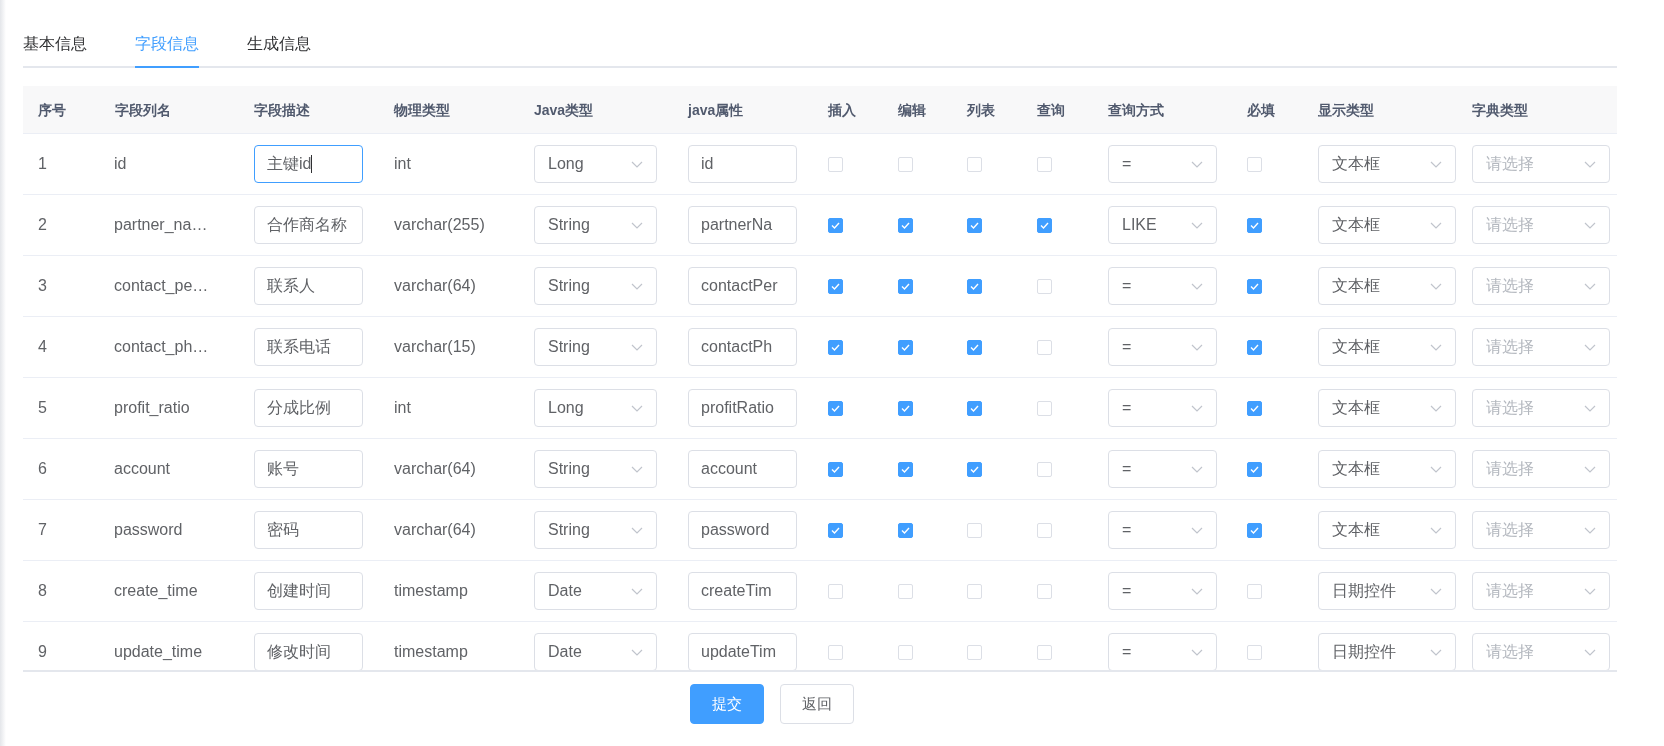 The height and width of the screenshot is (746, 1664). I want to click on table-cell: 3, so click(42, 285).